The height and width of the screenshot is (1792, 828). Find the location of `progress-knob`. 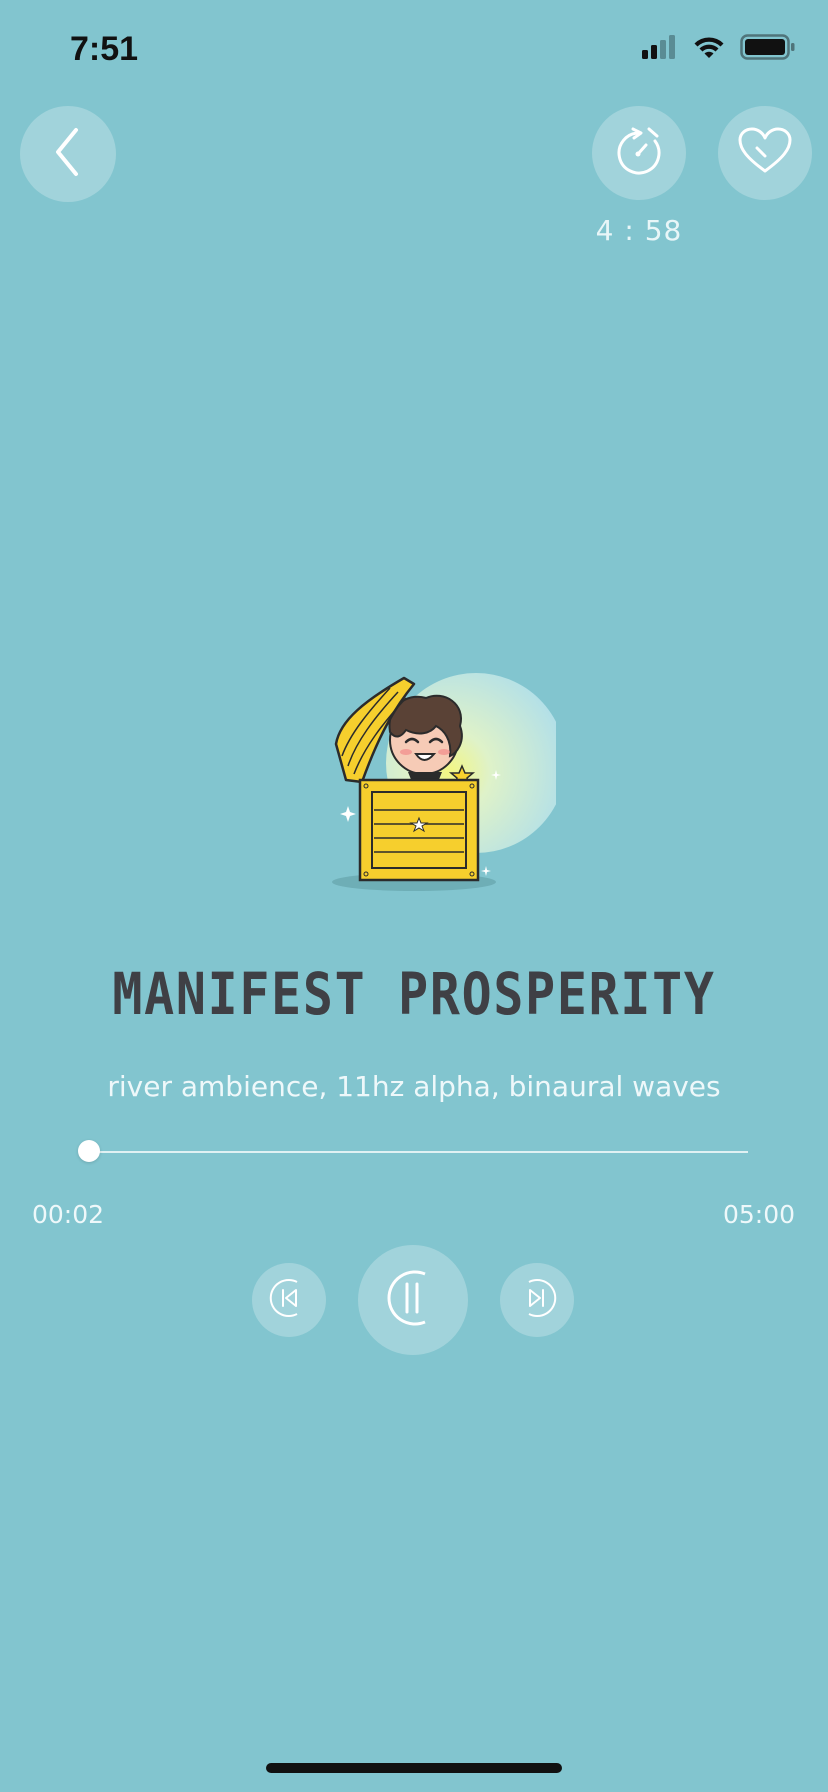

progress-knob is located at coordinates (88, 1151).